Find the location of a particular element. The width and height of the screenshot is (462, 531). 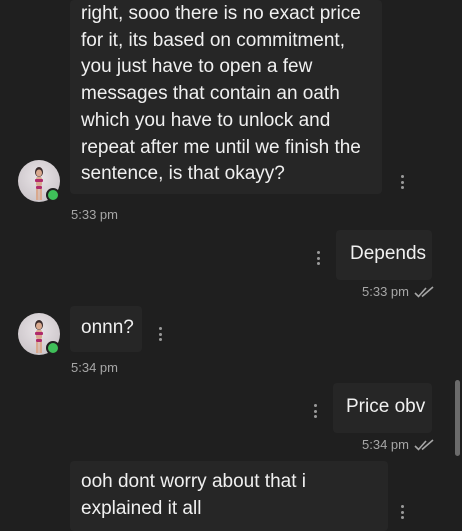

outgoing-message-bubble: Price obv is located at coordinates (382, 408).